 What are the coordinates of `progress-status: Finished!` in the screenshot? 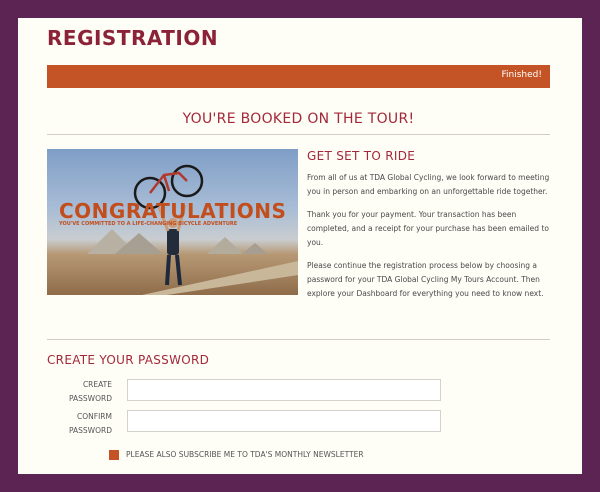 It's located at (521, 75).